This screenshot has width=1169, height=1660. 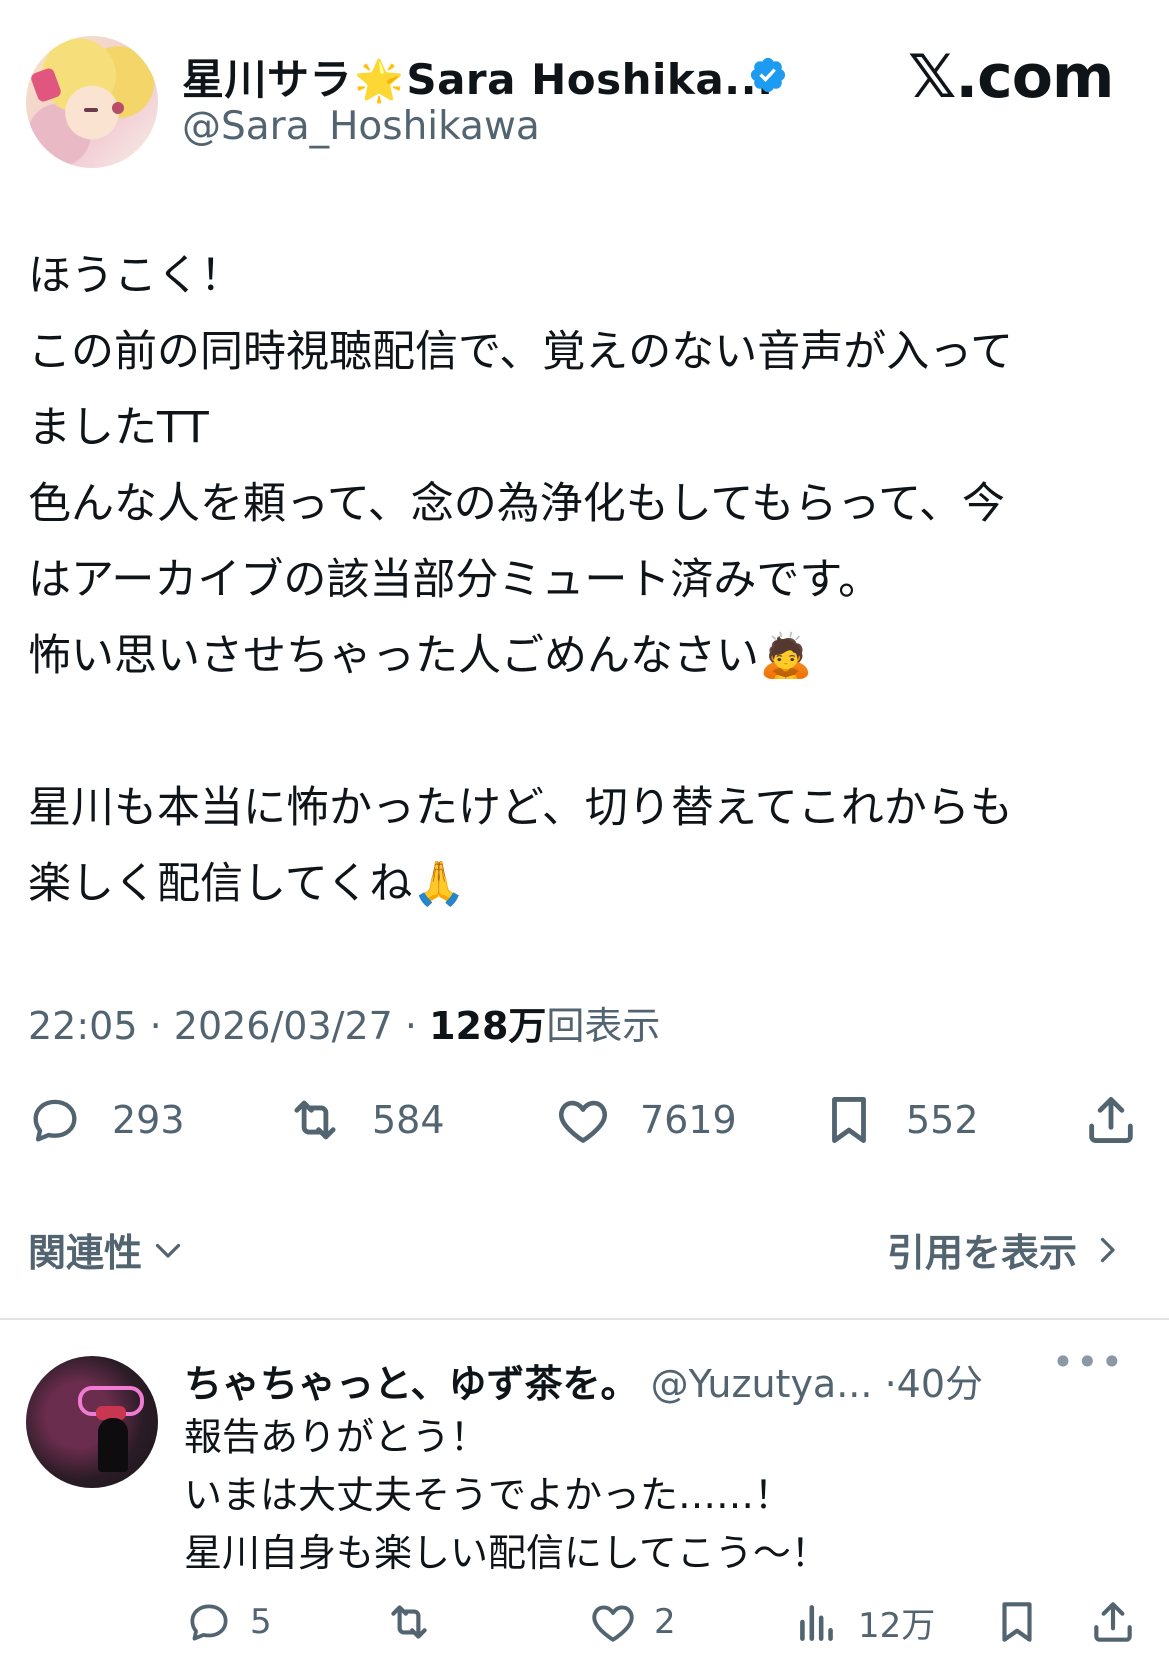 What do you see at coordinates (940, 1384) in the screenshot?
I see `reply-time: 40分` at bounding box center [940, 1384].